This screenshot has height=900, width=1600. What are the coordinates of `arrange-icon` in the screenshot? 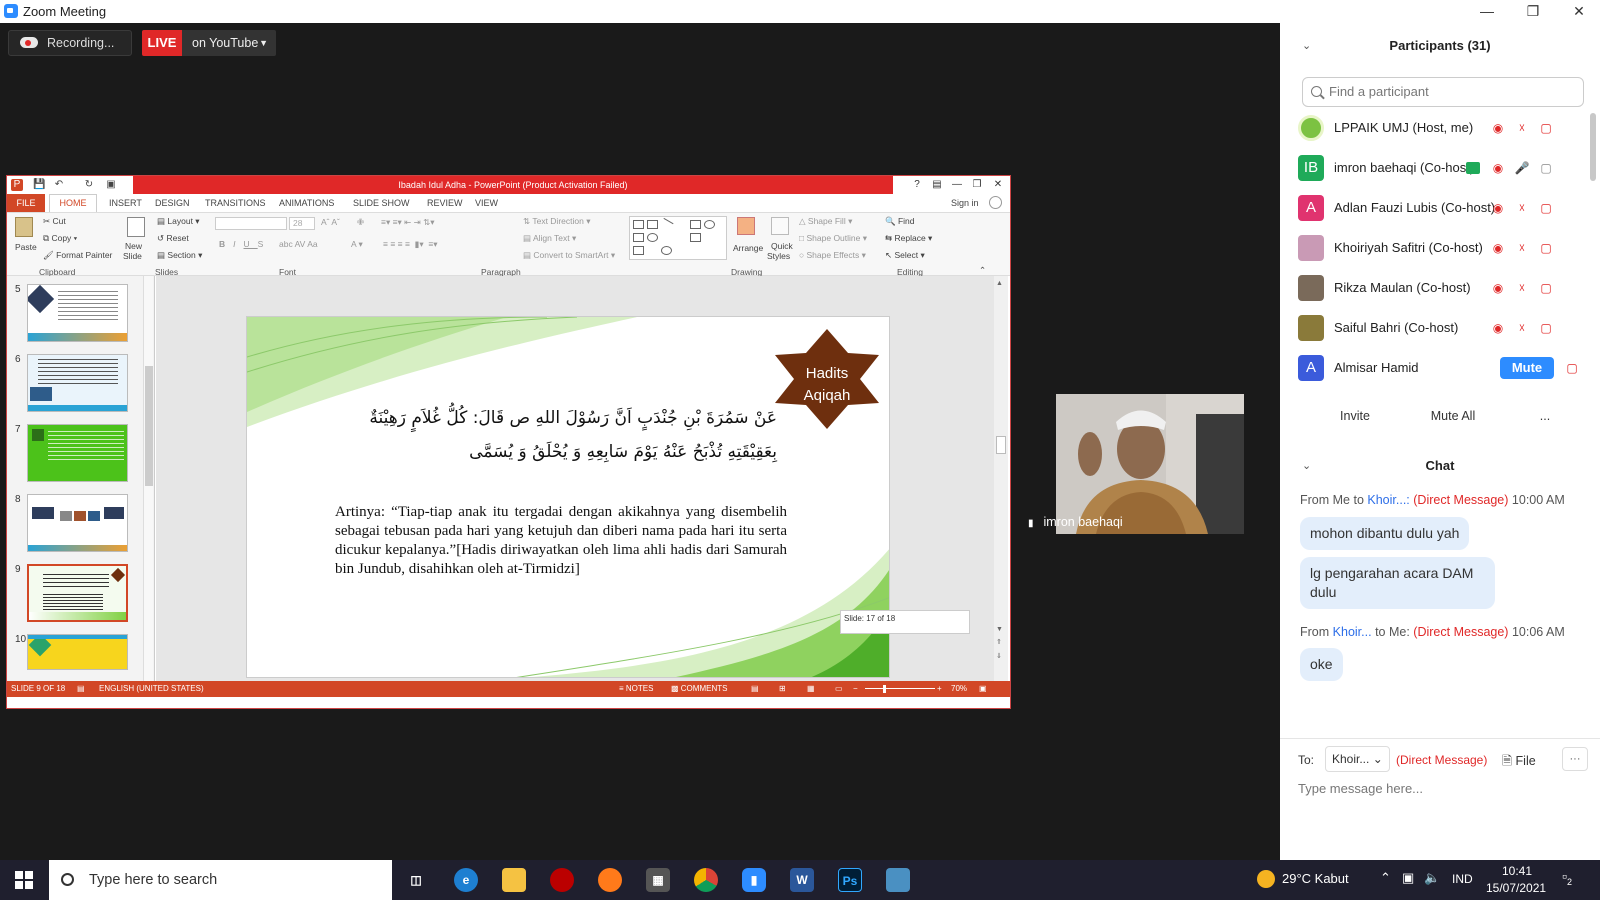 It's located at (746, 226).